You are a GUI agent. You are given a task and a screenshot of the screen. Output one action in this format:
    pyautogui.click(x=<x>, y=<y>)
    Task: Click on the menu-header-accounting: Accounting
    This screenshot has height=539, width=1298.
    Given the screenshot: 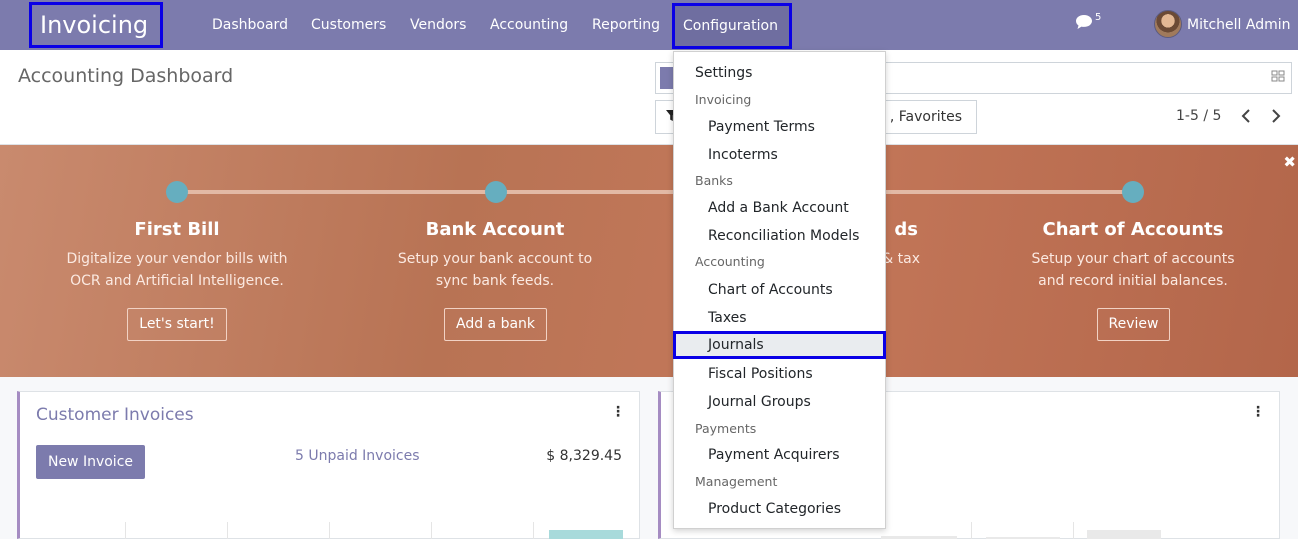 What is the action you would take?
    pyautogui.click(x=730, y=261)
    